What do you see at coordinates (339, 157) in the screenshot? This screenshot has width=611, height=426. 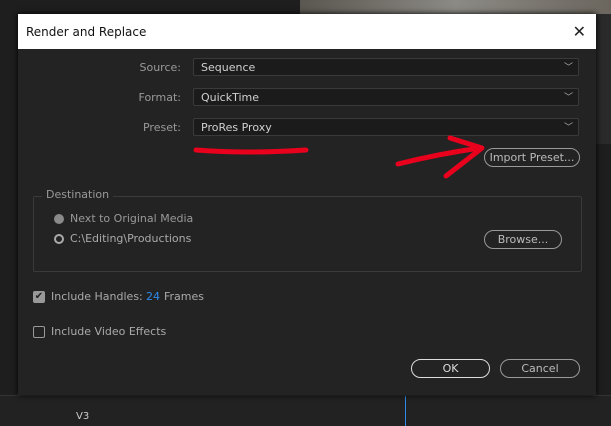 I see `red-annotation-marks` at bounding box center [339, 157].